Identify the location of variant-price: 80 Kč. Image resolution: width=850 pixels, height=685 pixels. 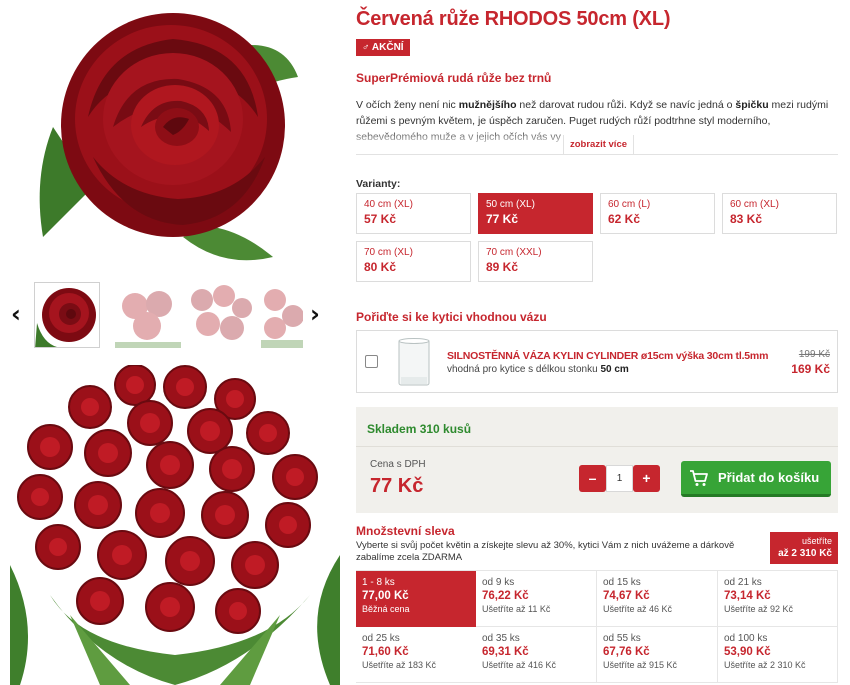
(380, 267).